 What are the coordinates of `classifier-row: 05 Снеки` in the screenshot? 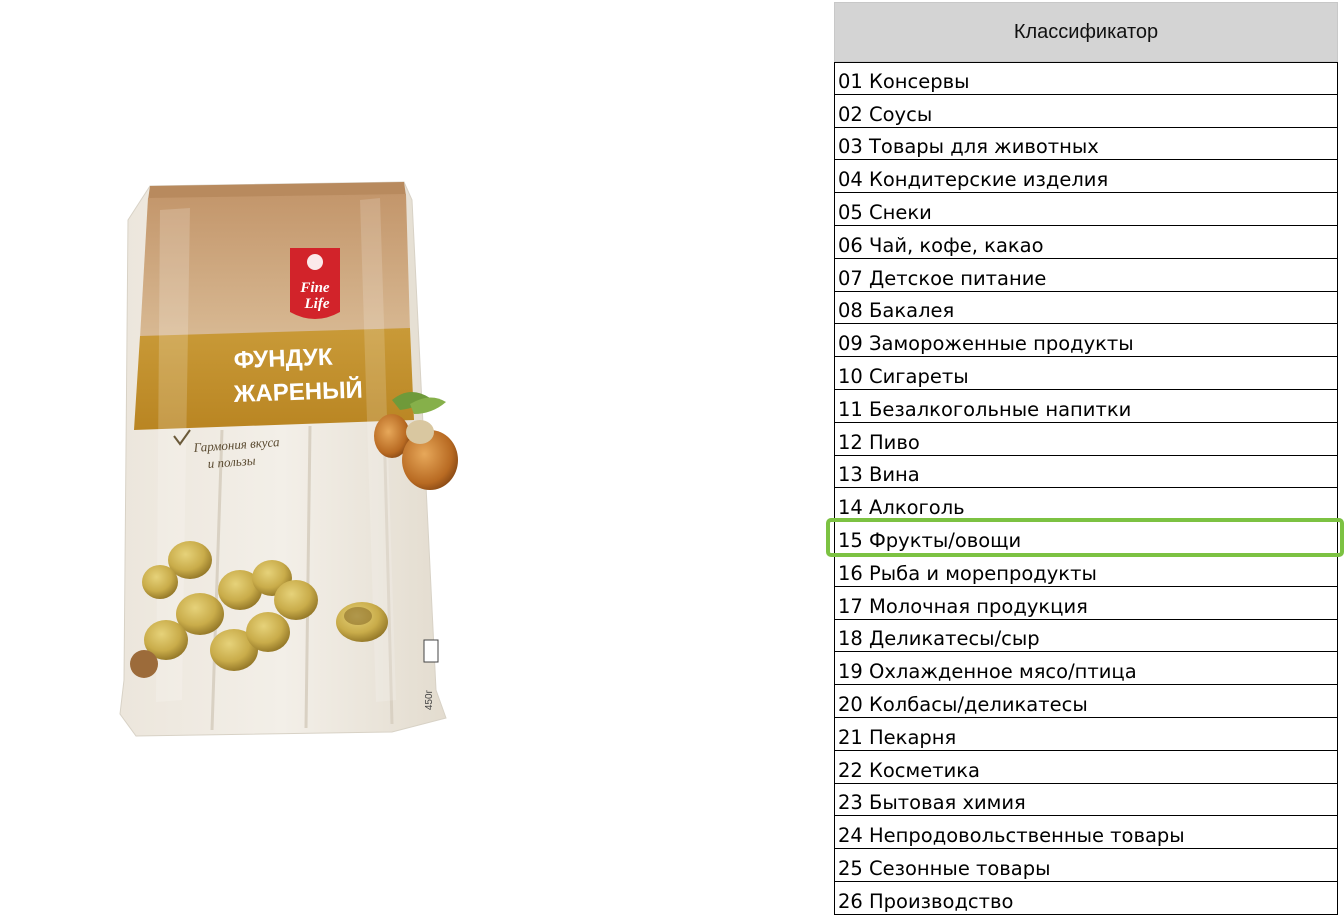 It's located at (1086, 209).